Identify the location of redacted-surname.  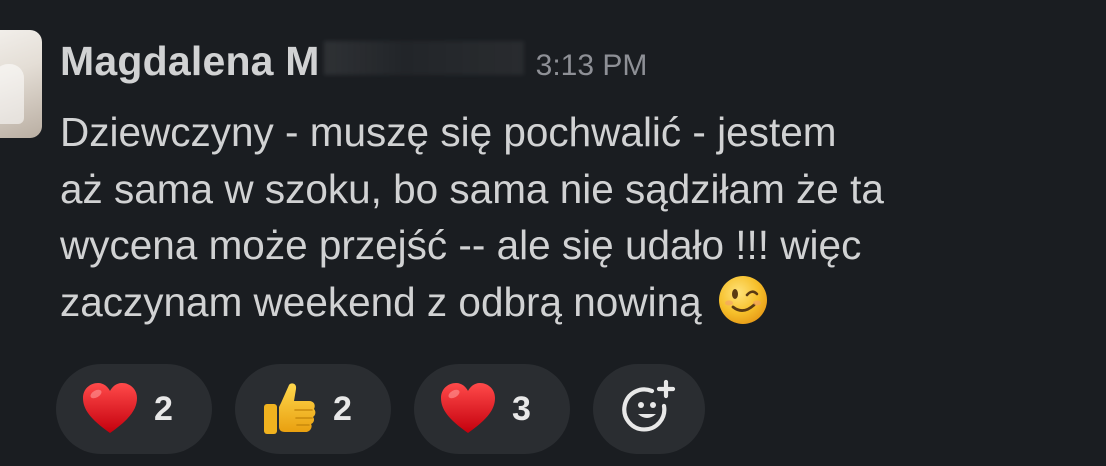
(423, 58).